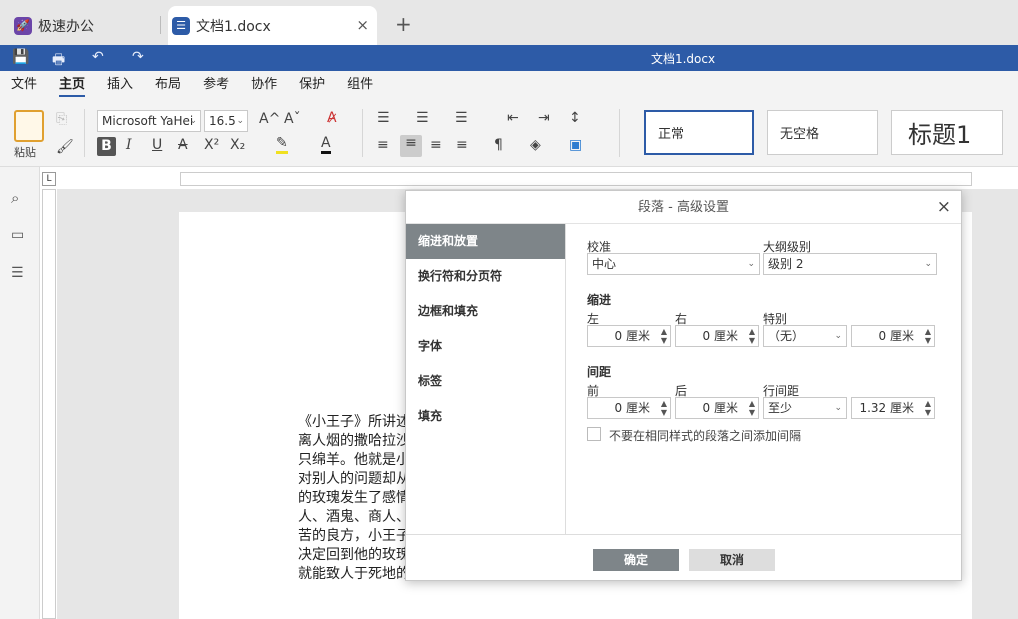  What do you see at coordinates (216, 85) in the screenshot?
I see `menu-references: 参考` at bounding box center [216, 85].